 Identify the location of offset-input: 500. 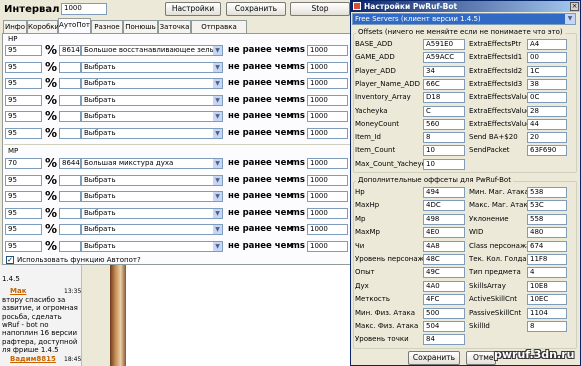
(444, 313).